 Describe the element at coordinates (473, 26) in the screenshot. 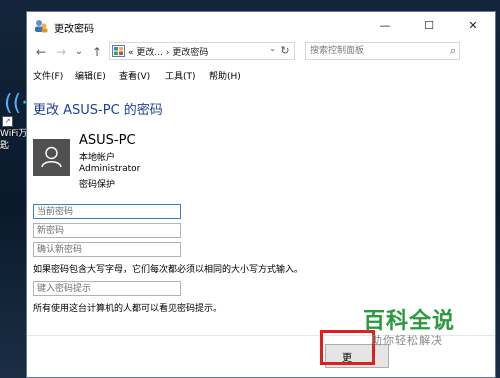

I see `close-button: ✕` at that location.